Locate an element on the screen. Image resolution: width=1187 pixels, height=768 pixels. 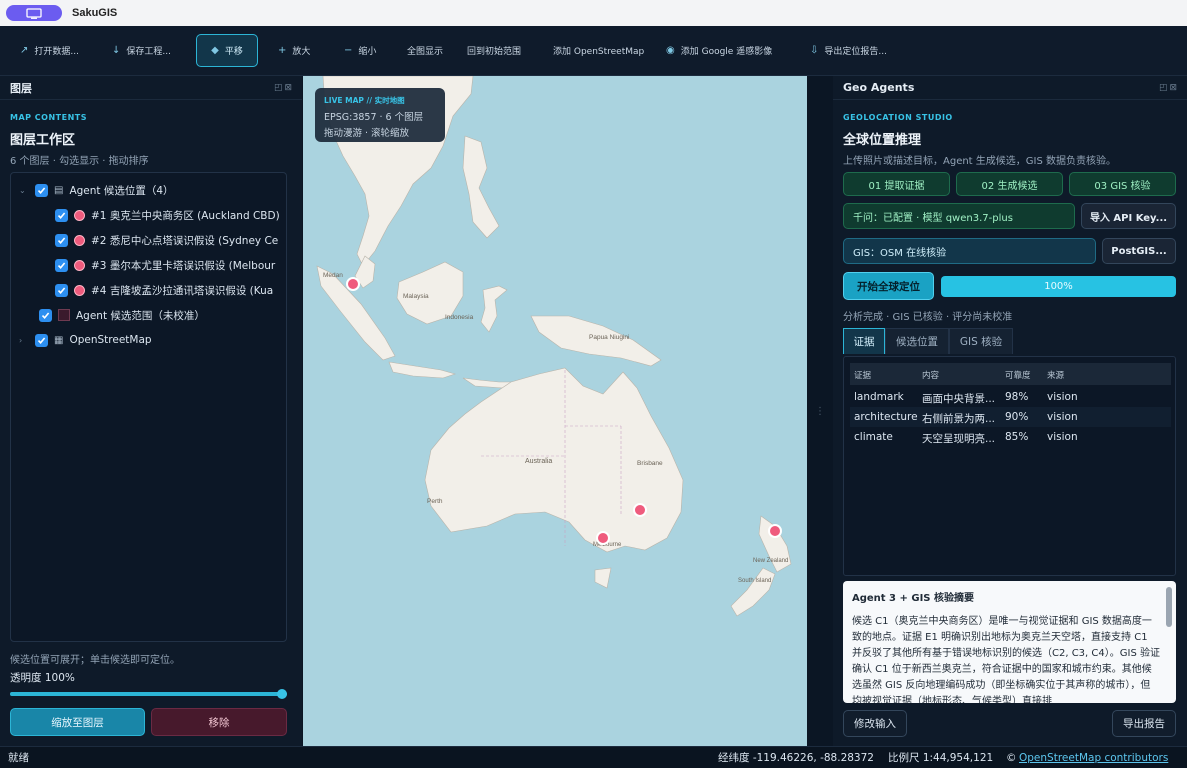
add-osm-label: 添加 OpenStreetMap is located at coordinates (599, 52).